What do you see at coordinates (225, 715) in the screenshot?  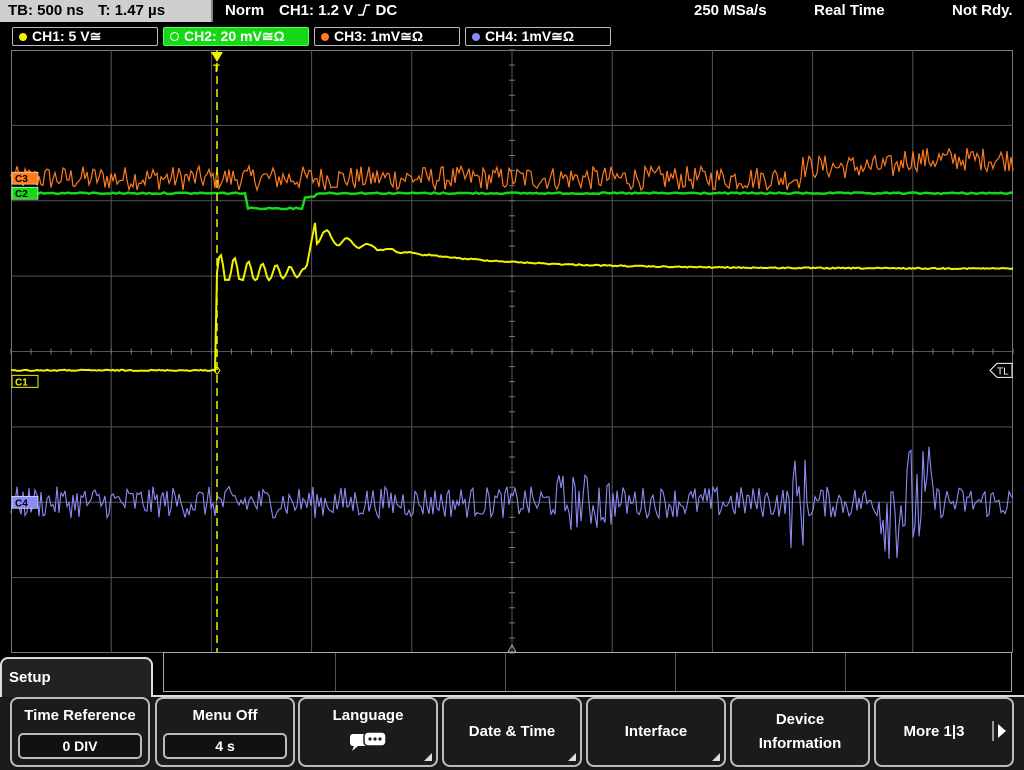 I see `button-label: Menu Off` at bounding box center [225, 715].